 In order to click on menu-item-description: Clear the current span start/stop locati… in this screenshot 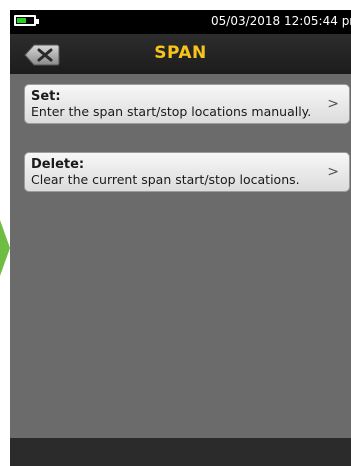, I will do `click(165, 179)`.